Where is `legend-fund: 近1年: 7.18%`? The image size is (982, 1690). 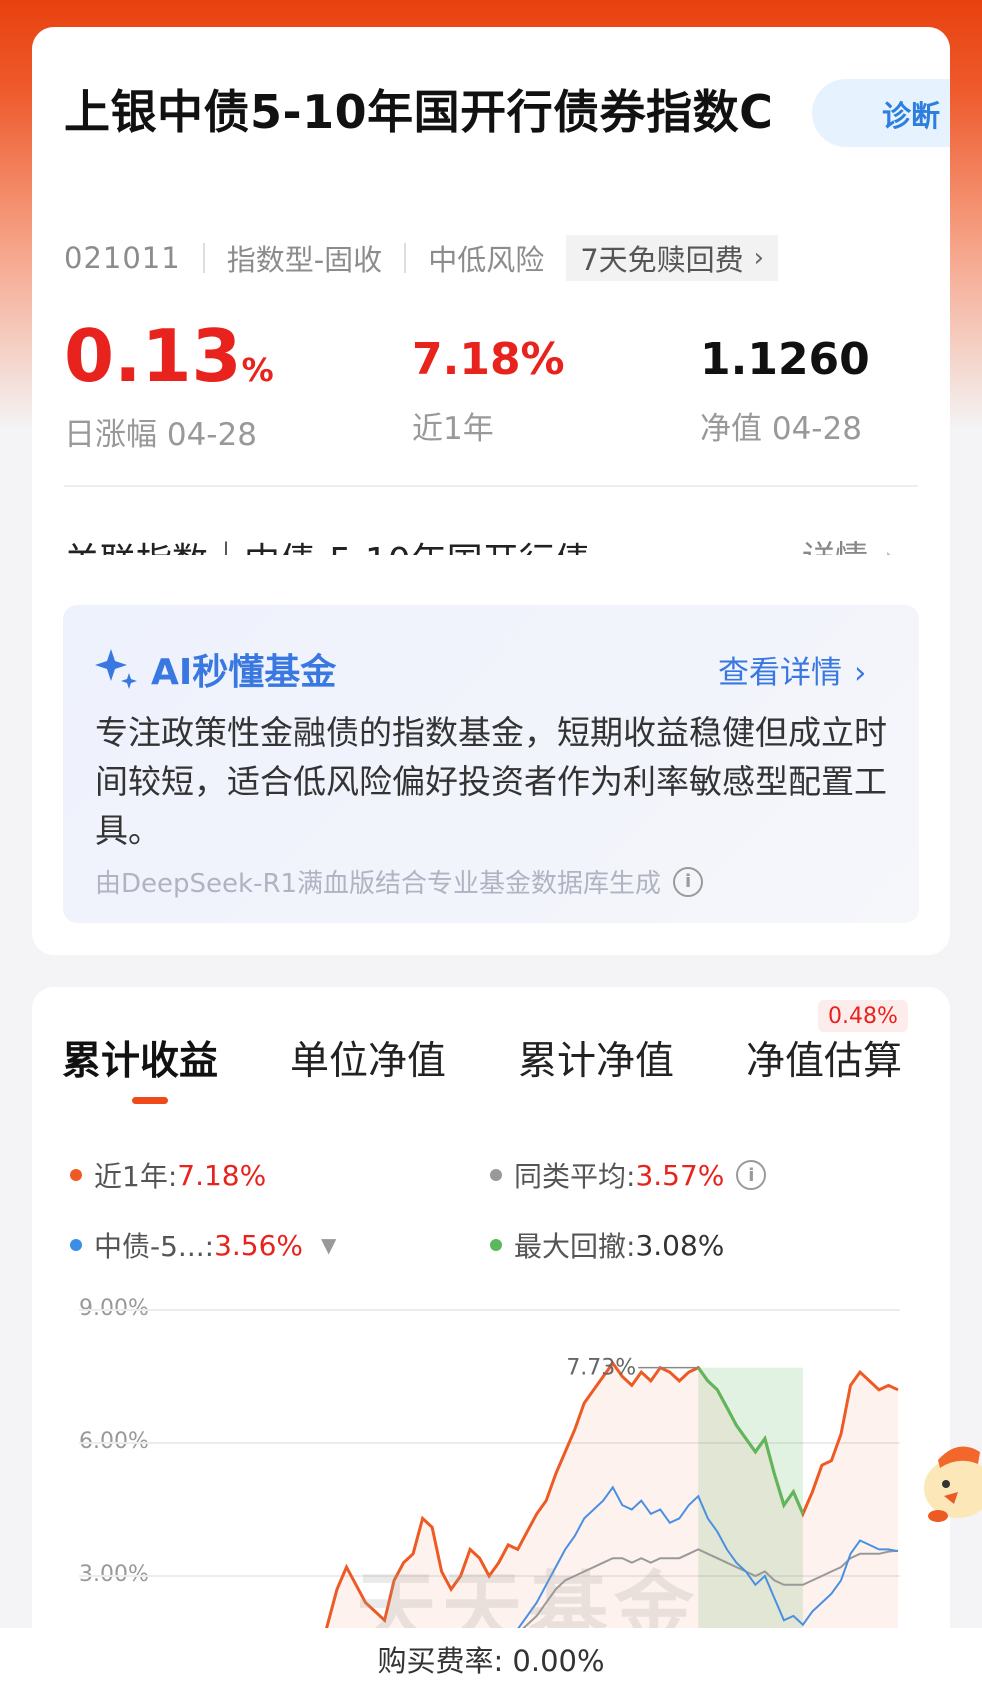
legend-fund: 近1年: 7.18% is located at coordinates (168, 1175).